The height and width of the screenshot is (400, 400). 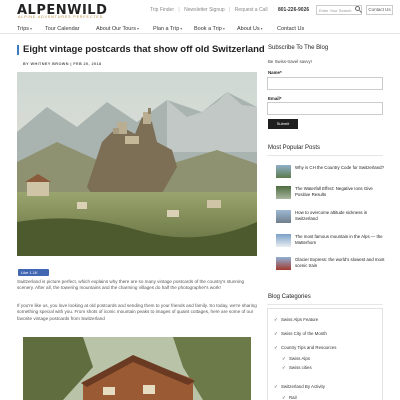 I want to click on nav-item-about-our-tours: About Our Tours▾, so click(x=117, y=29).